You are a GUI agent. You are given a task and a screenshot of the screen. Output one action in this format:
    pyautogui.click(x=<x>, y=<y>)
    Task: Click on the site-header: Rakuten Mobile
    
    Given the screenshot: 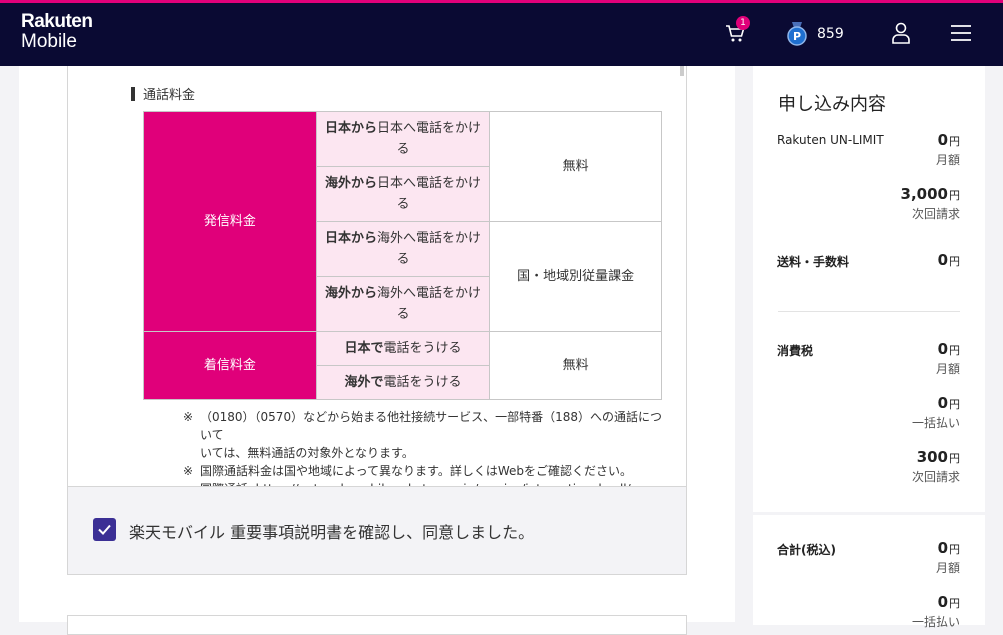 What is the action you would take?
    pyautogui.click(x=501, y=34)
    